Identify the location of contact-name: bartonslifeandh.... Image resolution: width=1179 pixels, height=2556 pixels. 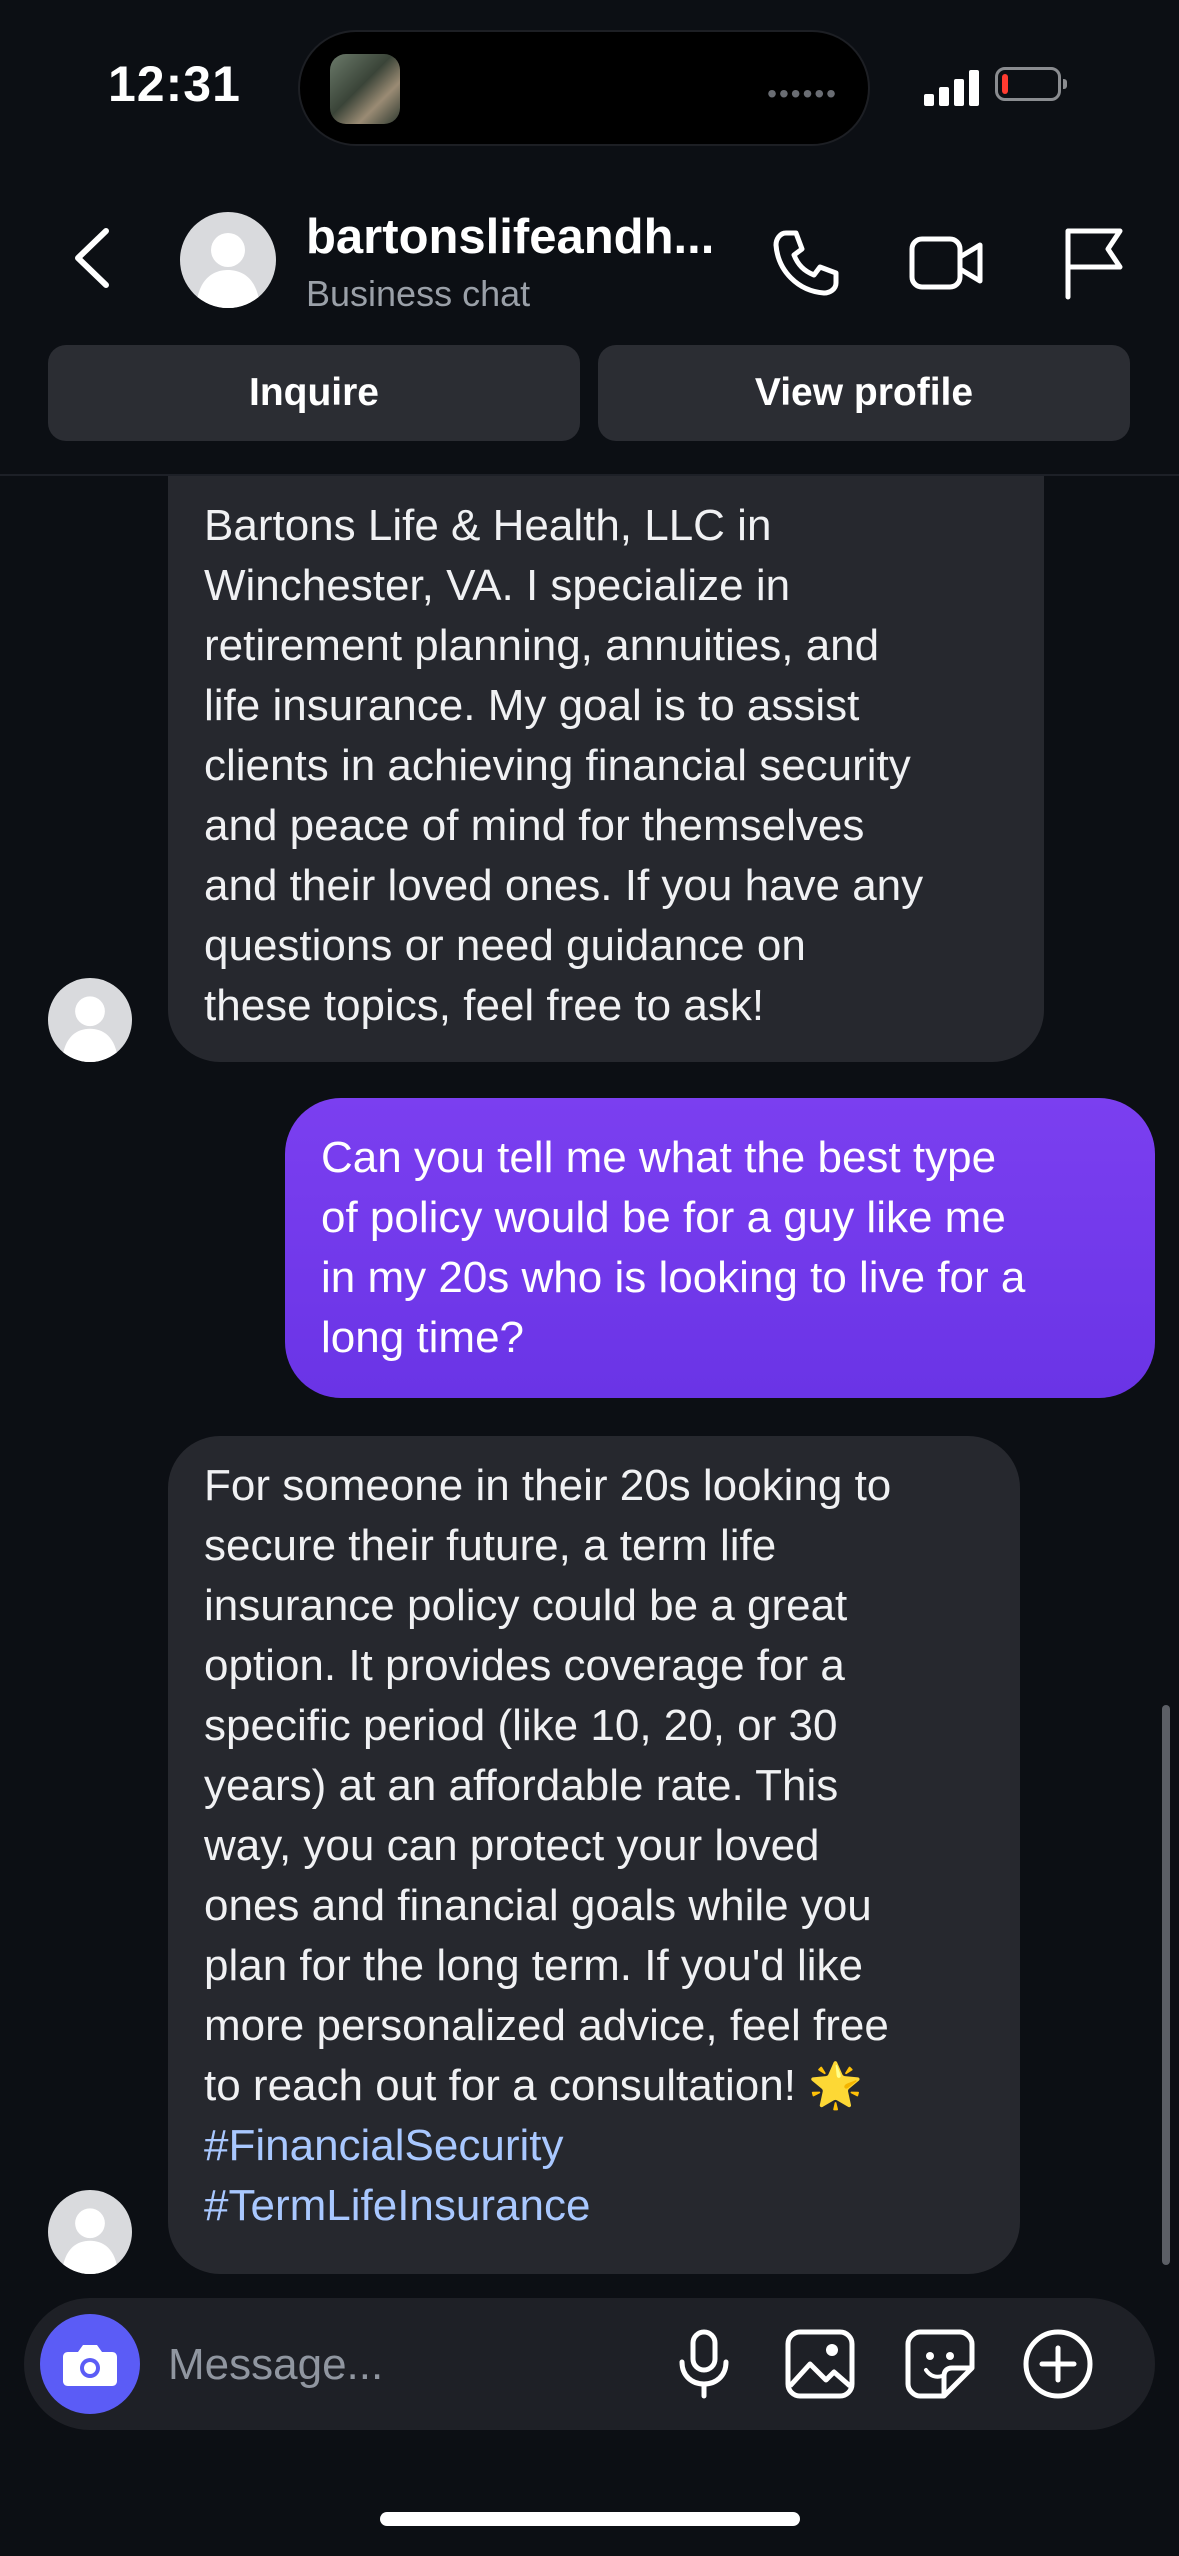
(510, 237).